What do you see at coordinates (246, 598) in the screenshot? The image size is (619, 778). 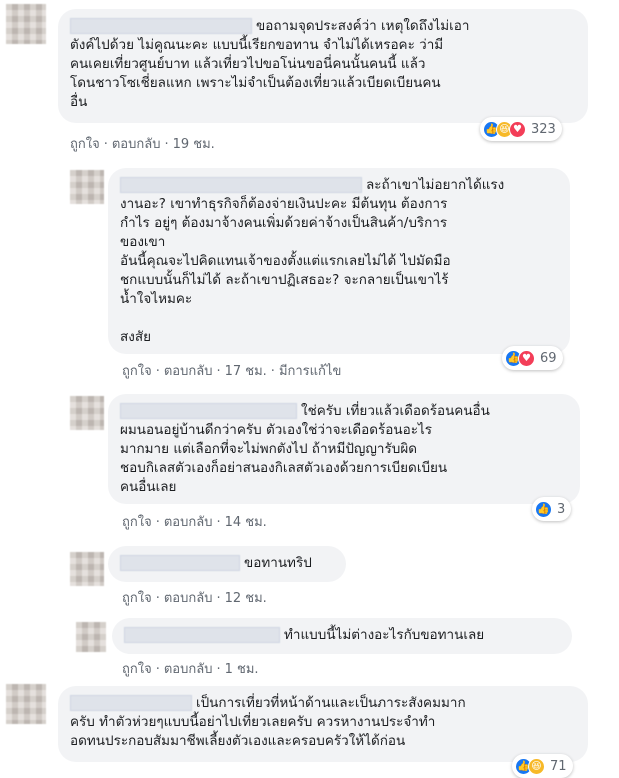 I see `comment-time: 12 ชม.` at bounding box center [246, 598].